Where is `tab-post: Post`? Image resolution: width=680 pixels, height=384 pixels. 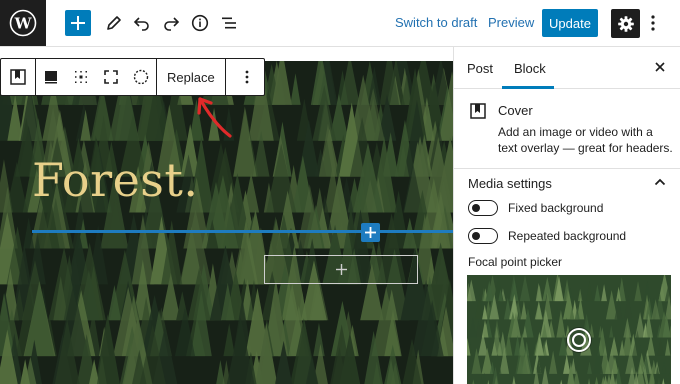 tab-post: Post is located at coordinates (480, 68).